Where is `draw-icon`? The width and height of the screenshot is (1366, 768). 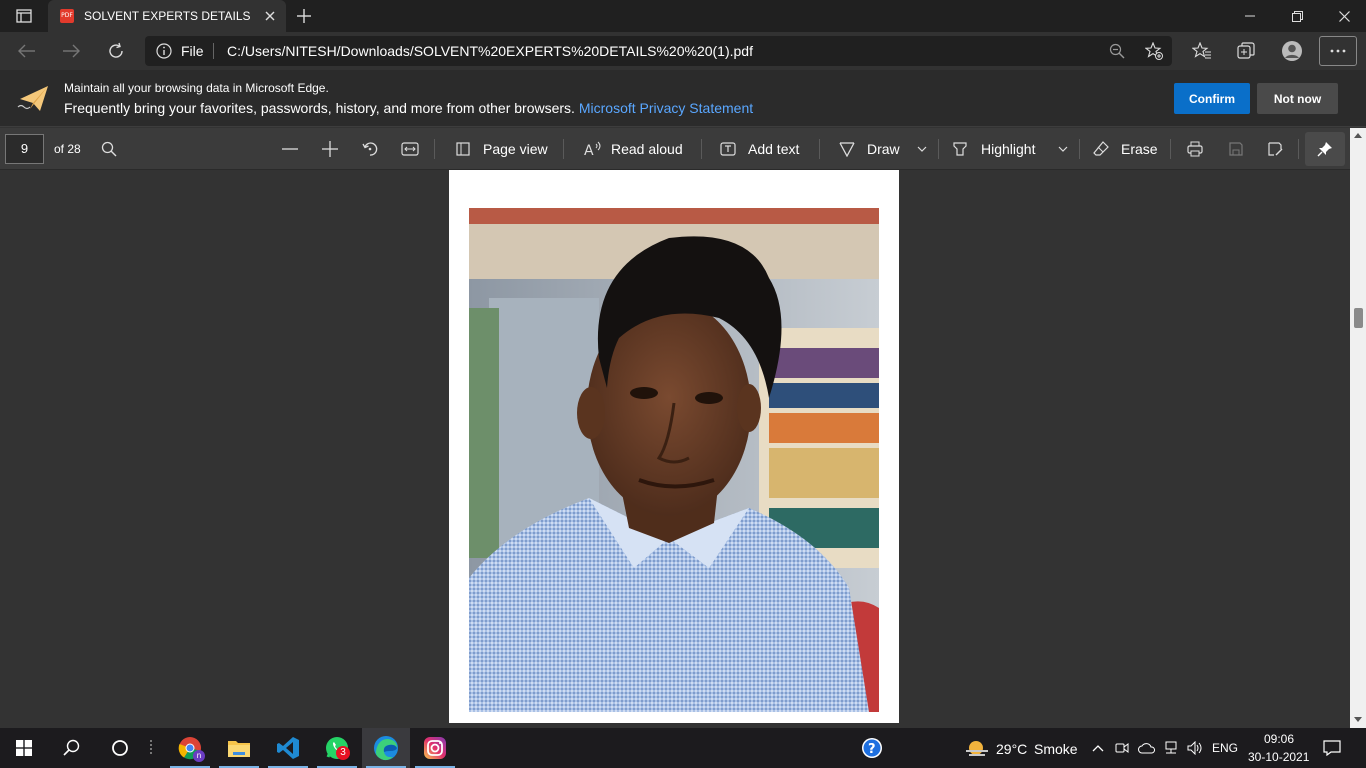
draw-icon is located at coordinates (847, 149).